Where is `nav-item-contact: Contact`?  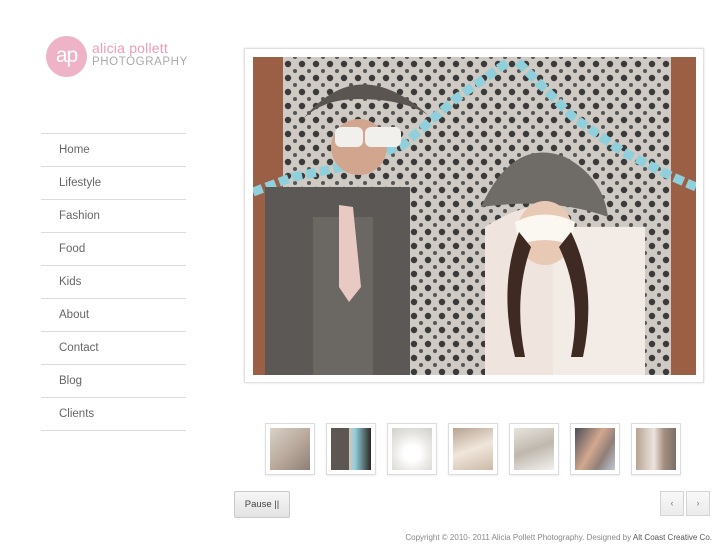
nav-item-contact: Contact is located at coordinates (113, 348).